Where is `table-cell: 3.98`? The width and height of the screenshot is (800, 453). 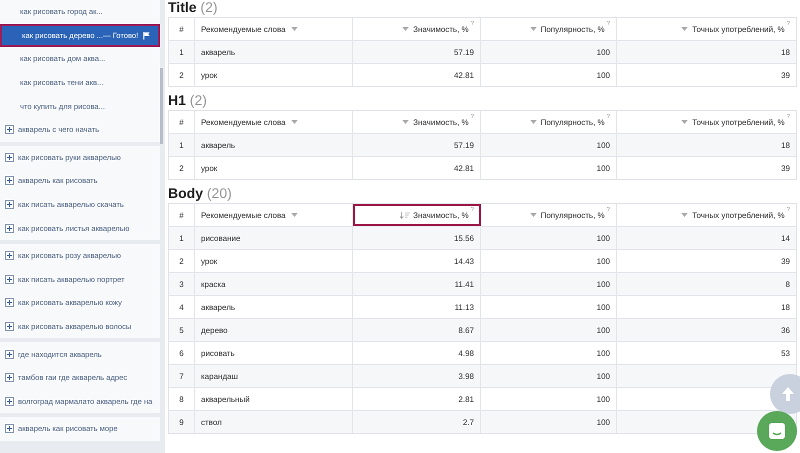
table-cell: 3.98 is located at coordinates (466, 376).